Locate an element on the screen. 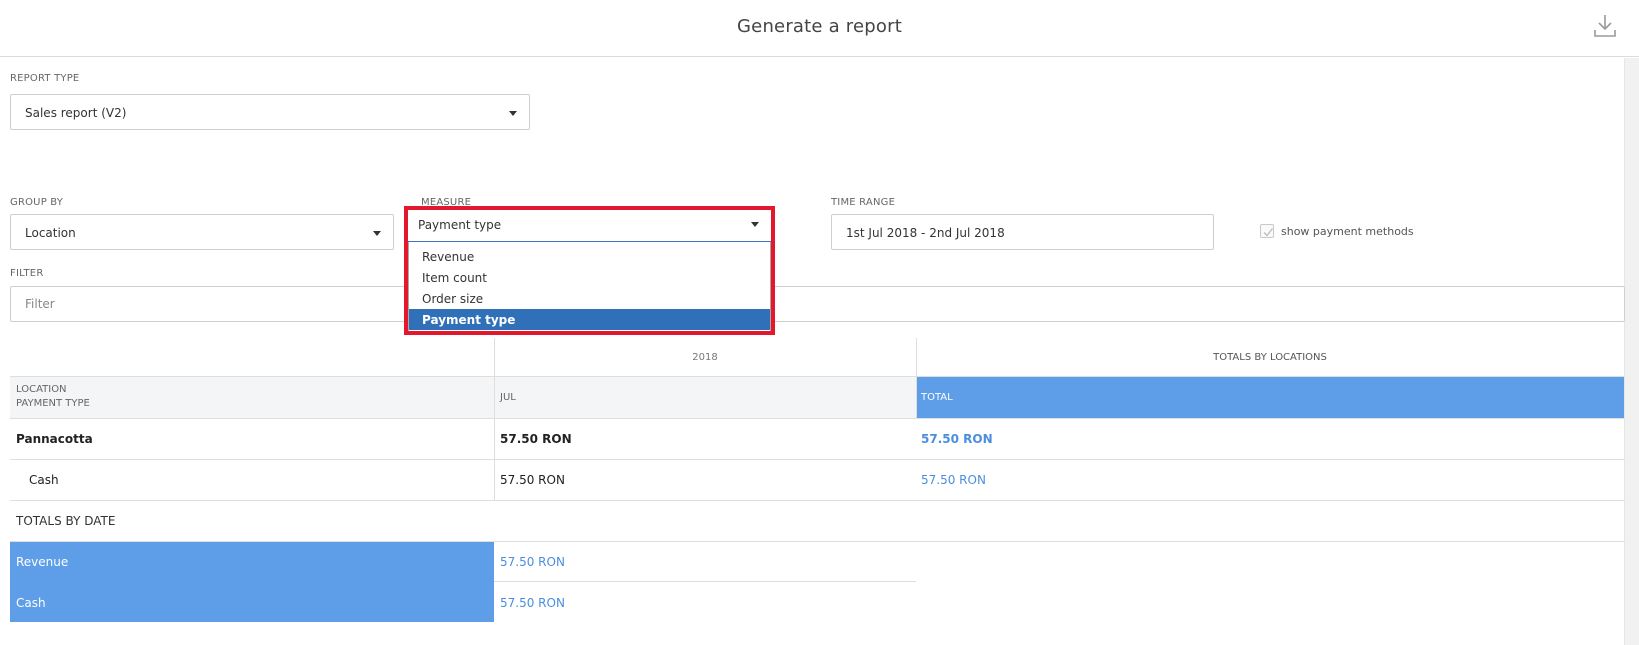  checkmark-icon is located at coordinates (1268, 232).